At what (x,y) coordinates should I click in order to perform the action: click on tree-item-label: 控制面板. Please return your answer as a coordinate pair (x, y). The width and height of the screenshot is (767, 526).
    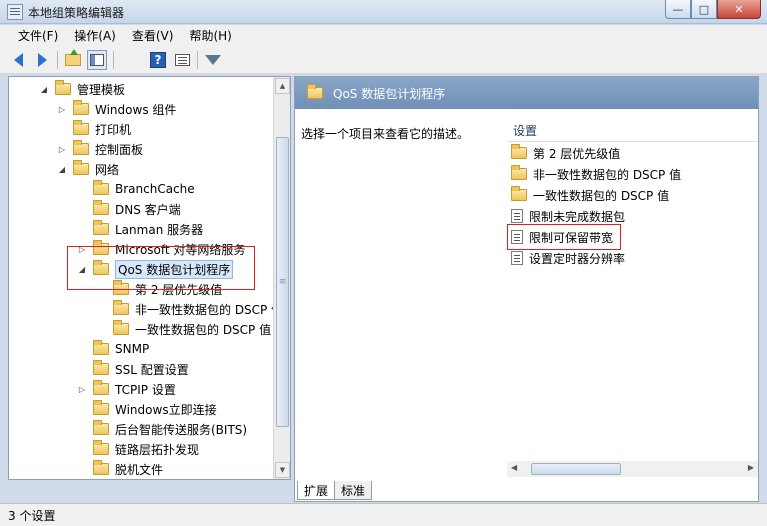
    Looking at the image, I should click on (119, 149).